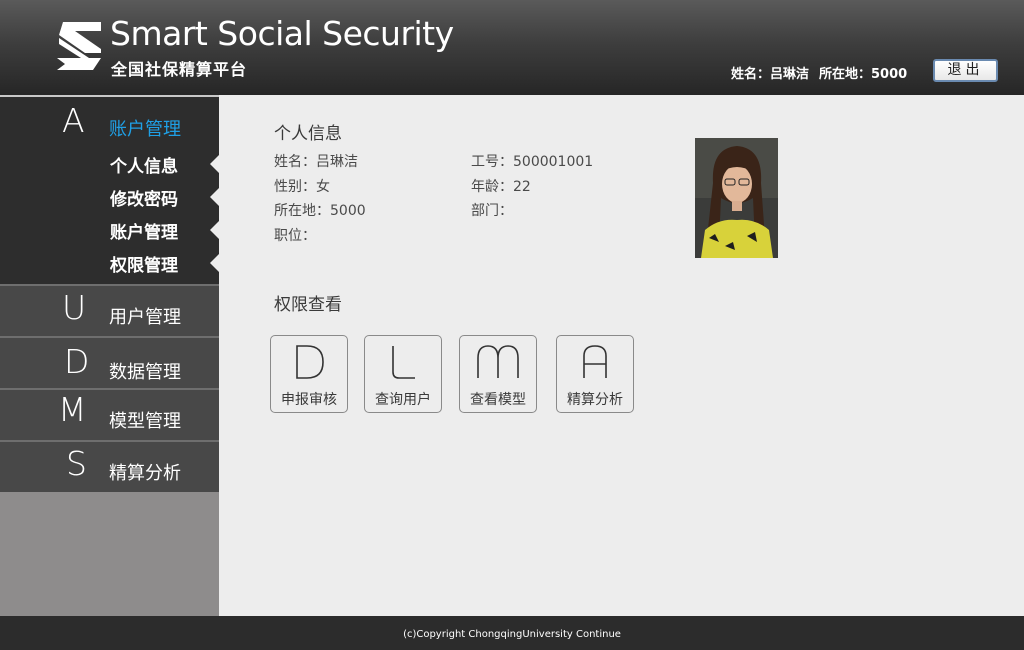 The width and height of the screenshot is (1024, 650). I want to click on permissions-heading: 权限查看, so click(308, 305).